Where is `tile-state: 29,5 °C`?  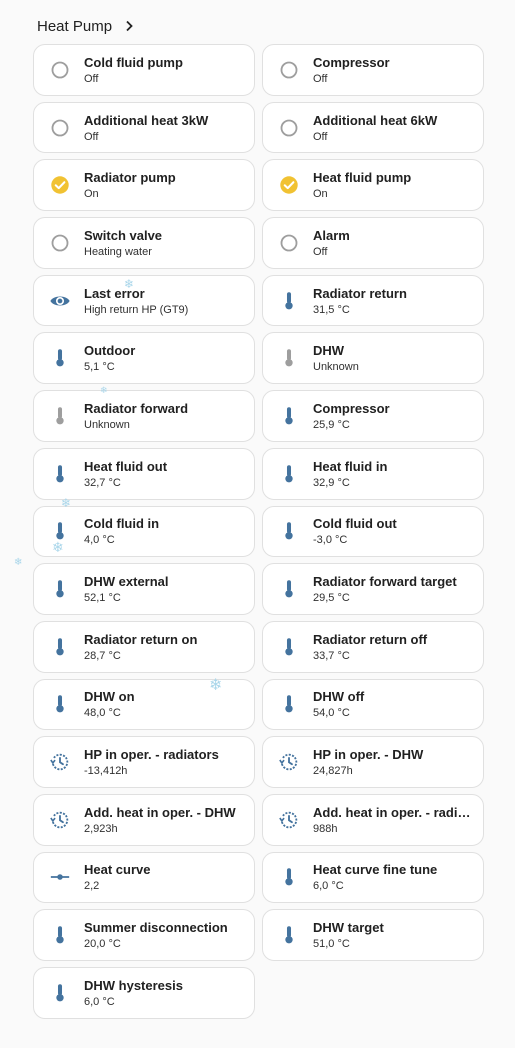 tile-state: 29,5 °C is located at coordinates (331, 598).